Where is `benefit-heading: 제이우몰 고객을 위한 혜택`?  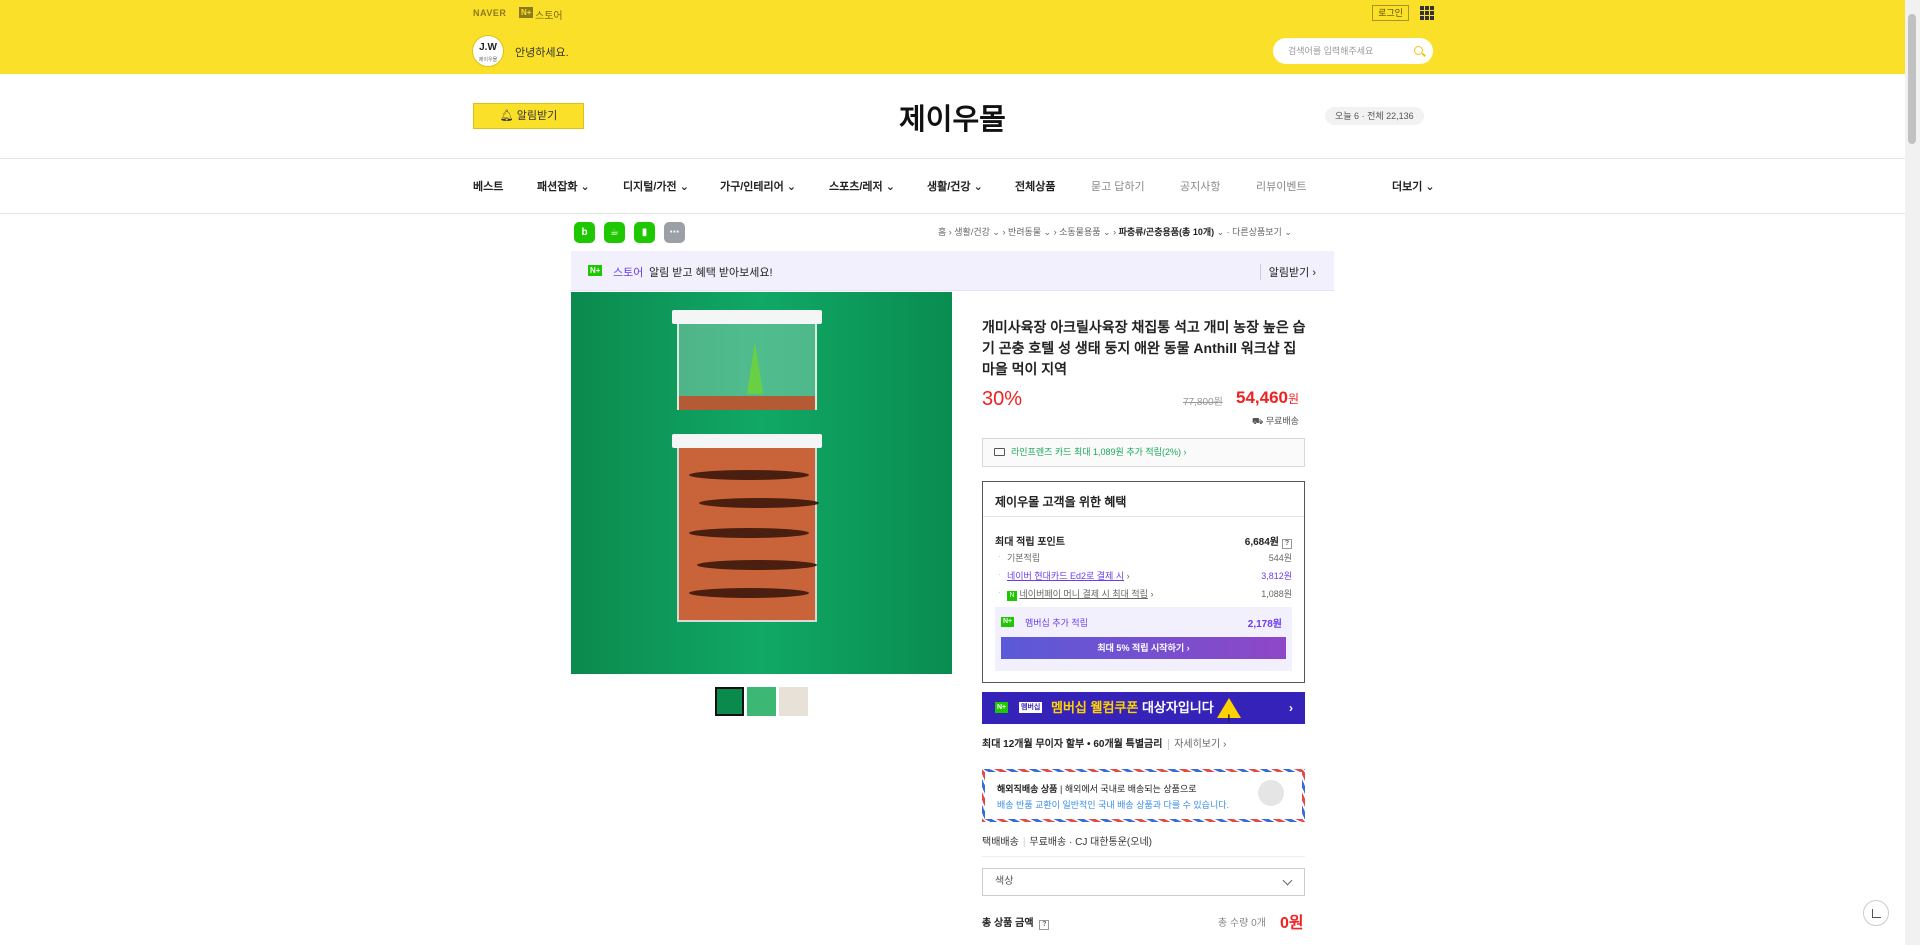
benefit-heading: 제이우몰 고객을 위한 혜택 is located at coordinates (1061, 502).